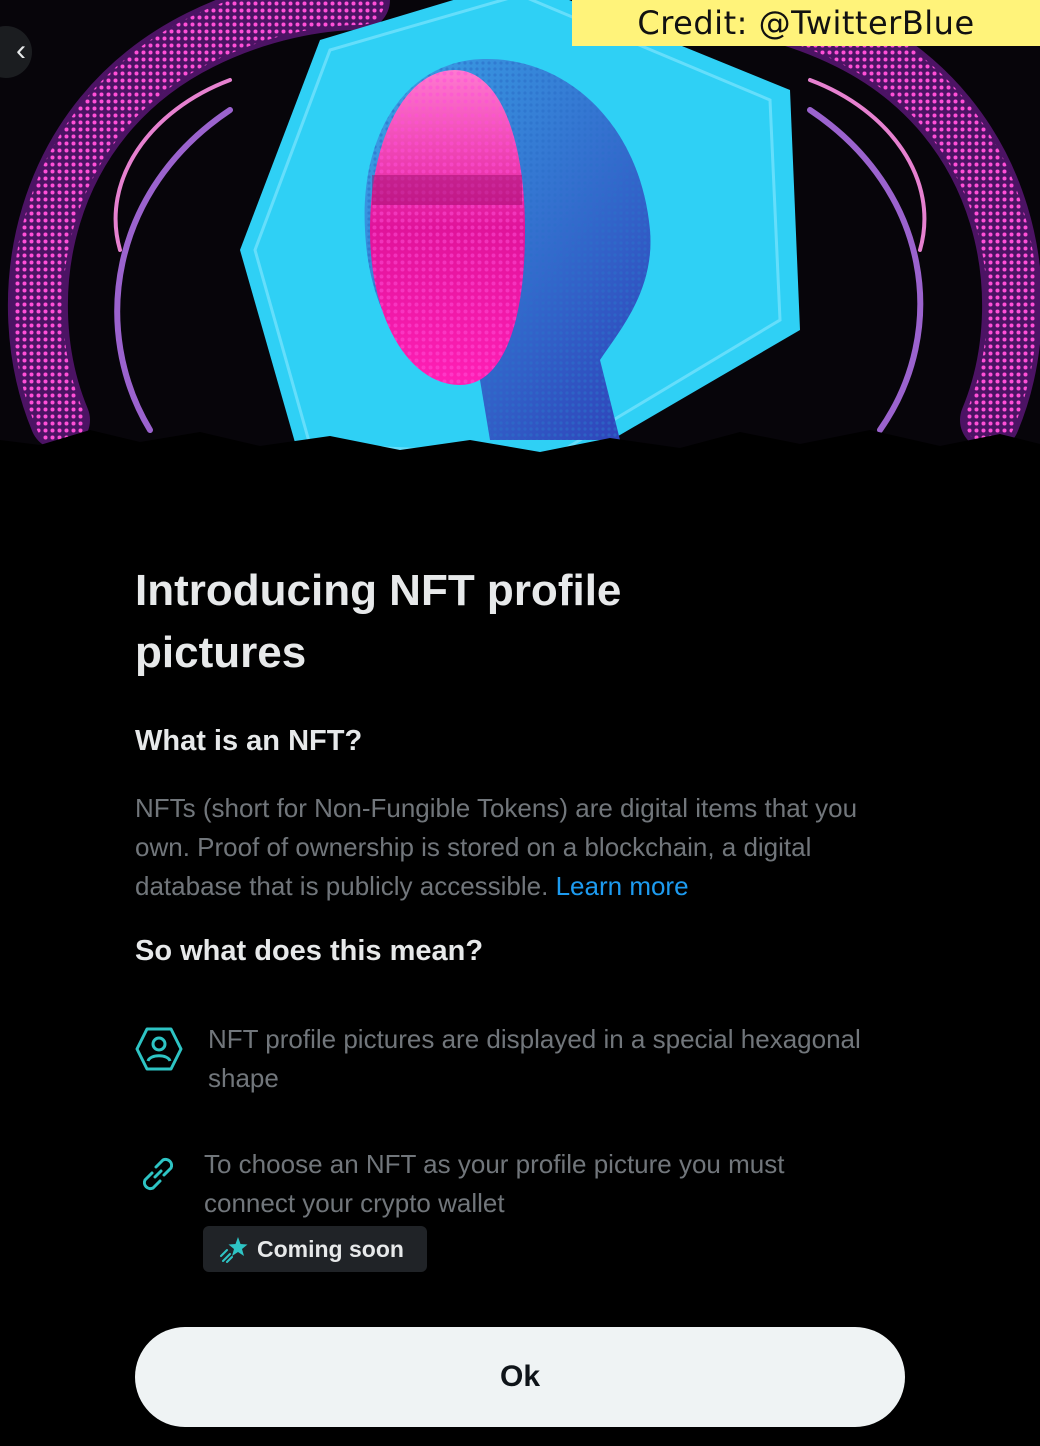 This screenshot has height=1446, width=1040. I want to click on ok-button: Ok, so click(520, 1377).